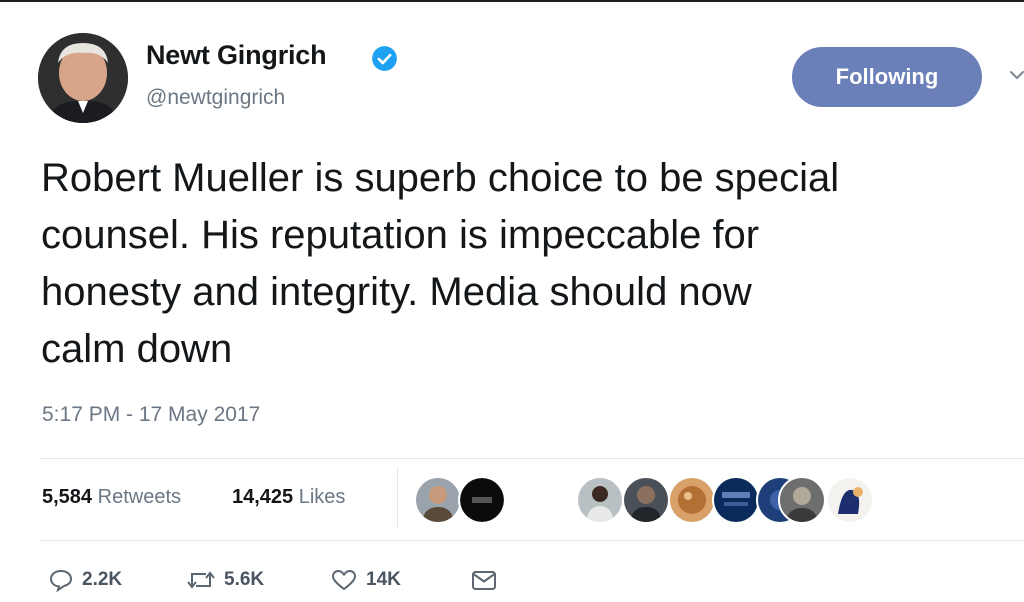 This screenshot has height=602, width=1024. I want to click on profile-photo-icon, so click(83, 78).